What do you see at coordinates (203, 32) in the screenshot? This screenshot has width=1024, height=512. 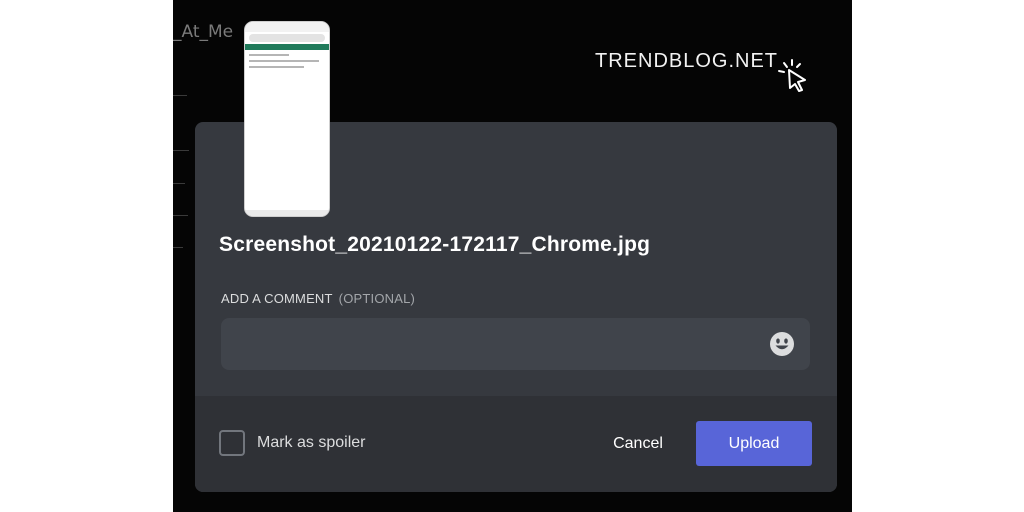 I see `background-channel-title: _At_Me` at bounding box center [203, 32].